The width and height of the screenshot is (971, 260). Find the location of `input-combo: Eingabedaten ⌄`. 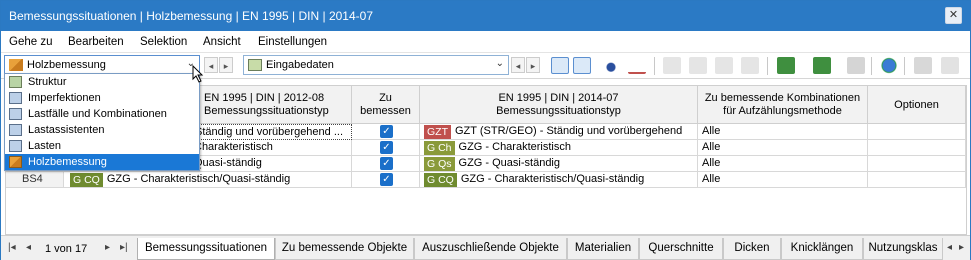

input-combo: Eingabedaten ⌄ is located at coordinates (376, 65).